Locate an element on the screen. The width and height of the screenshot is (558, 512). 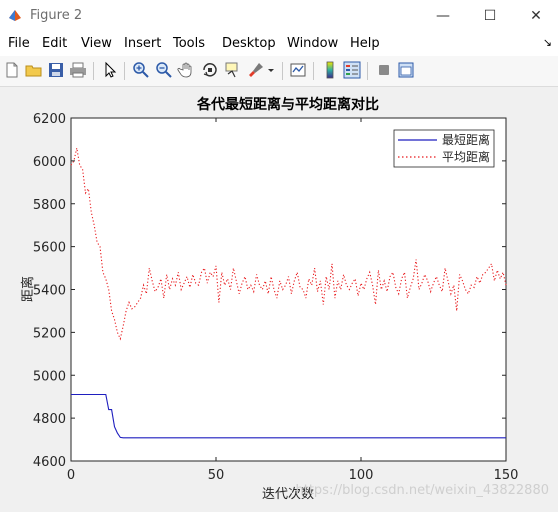
window-titlebar: Figure 2 — ☐ ✕ is located at coordinates (279, 16).